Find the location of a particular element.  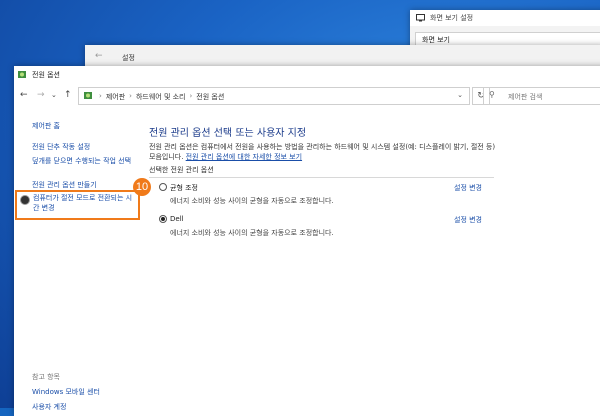

page-title: 전원 관리 옵션 선택 또는 사용자 지정 is located at coordinates (228, 133).